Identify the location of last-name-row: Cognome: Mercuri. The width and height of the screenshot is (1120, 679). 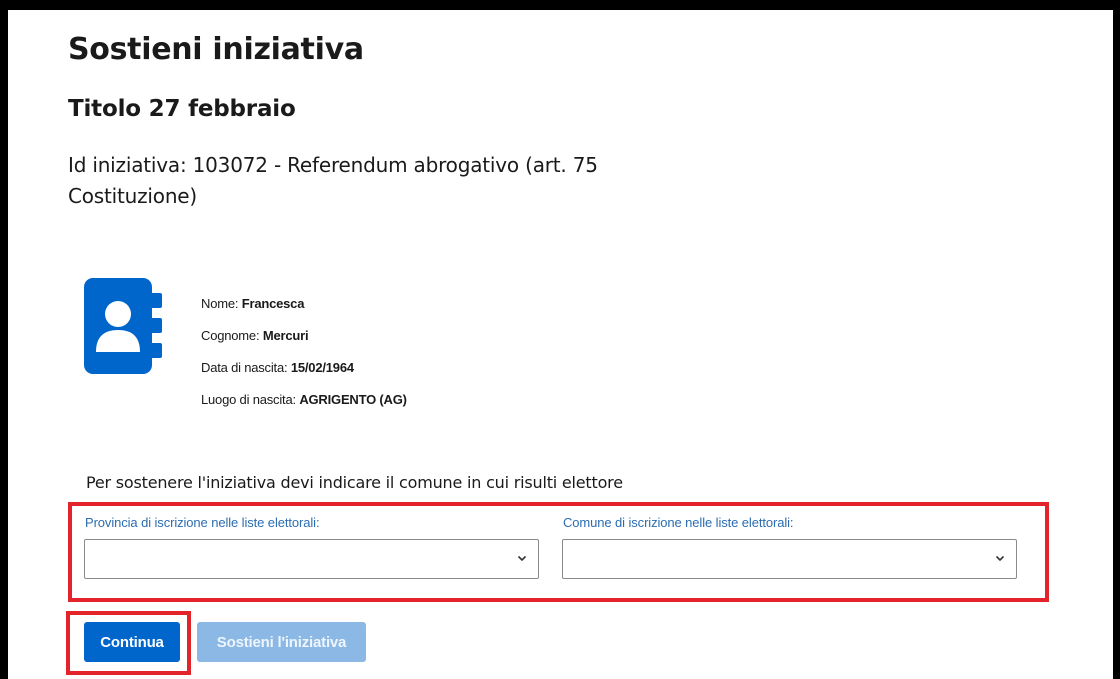
(304, 336).